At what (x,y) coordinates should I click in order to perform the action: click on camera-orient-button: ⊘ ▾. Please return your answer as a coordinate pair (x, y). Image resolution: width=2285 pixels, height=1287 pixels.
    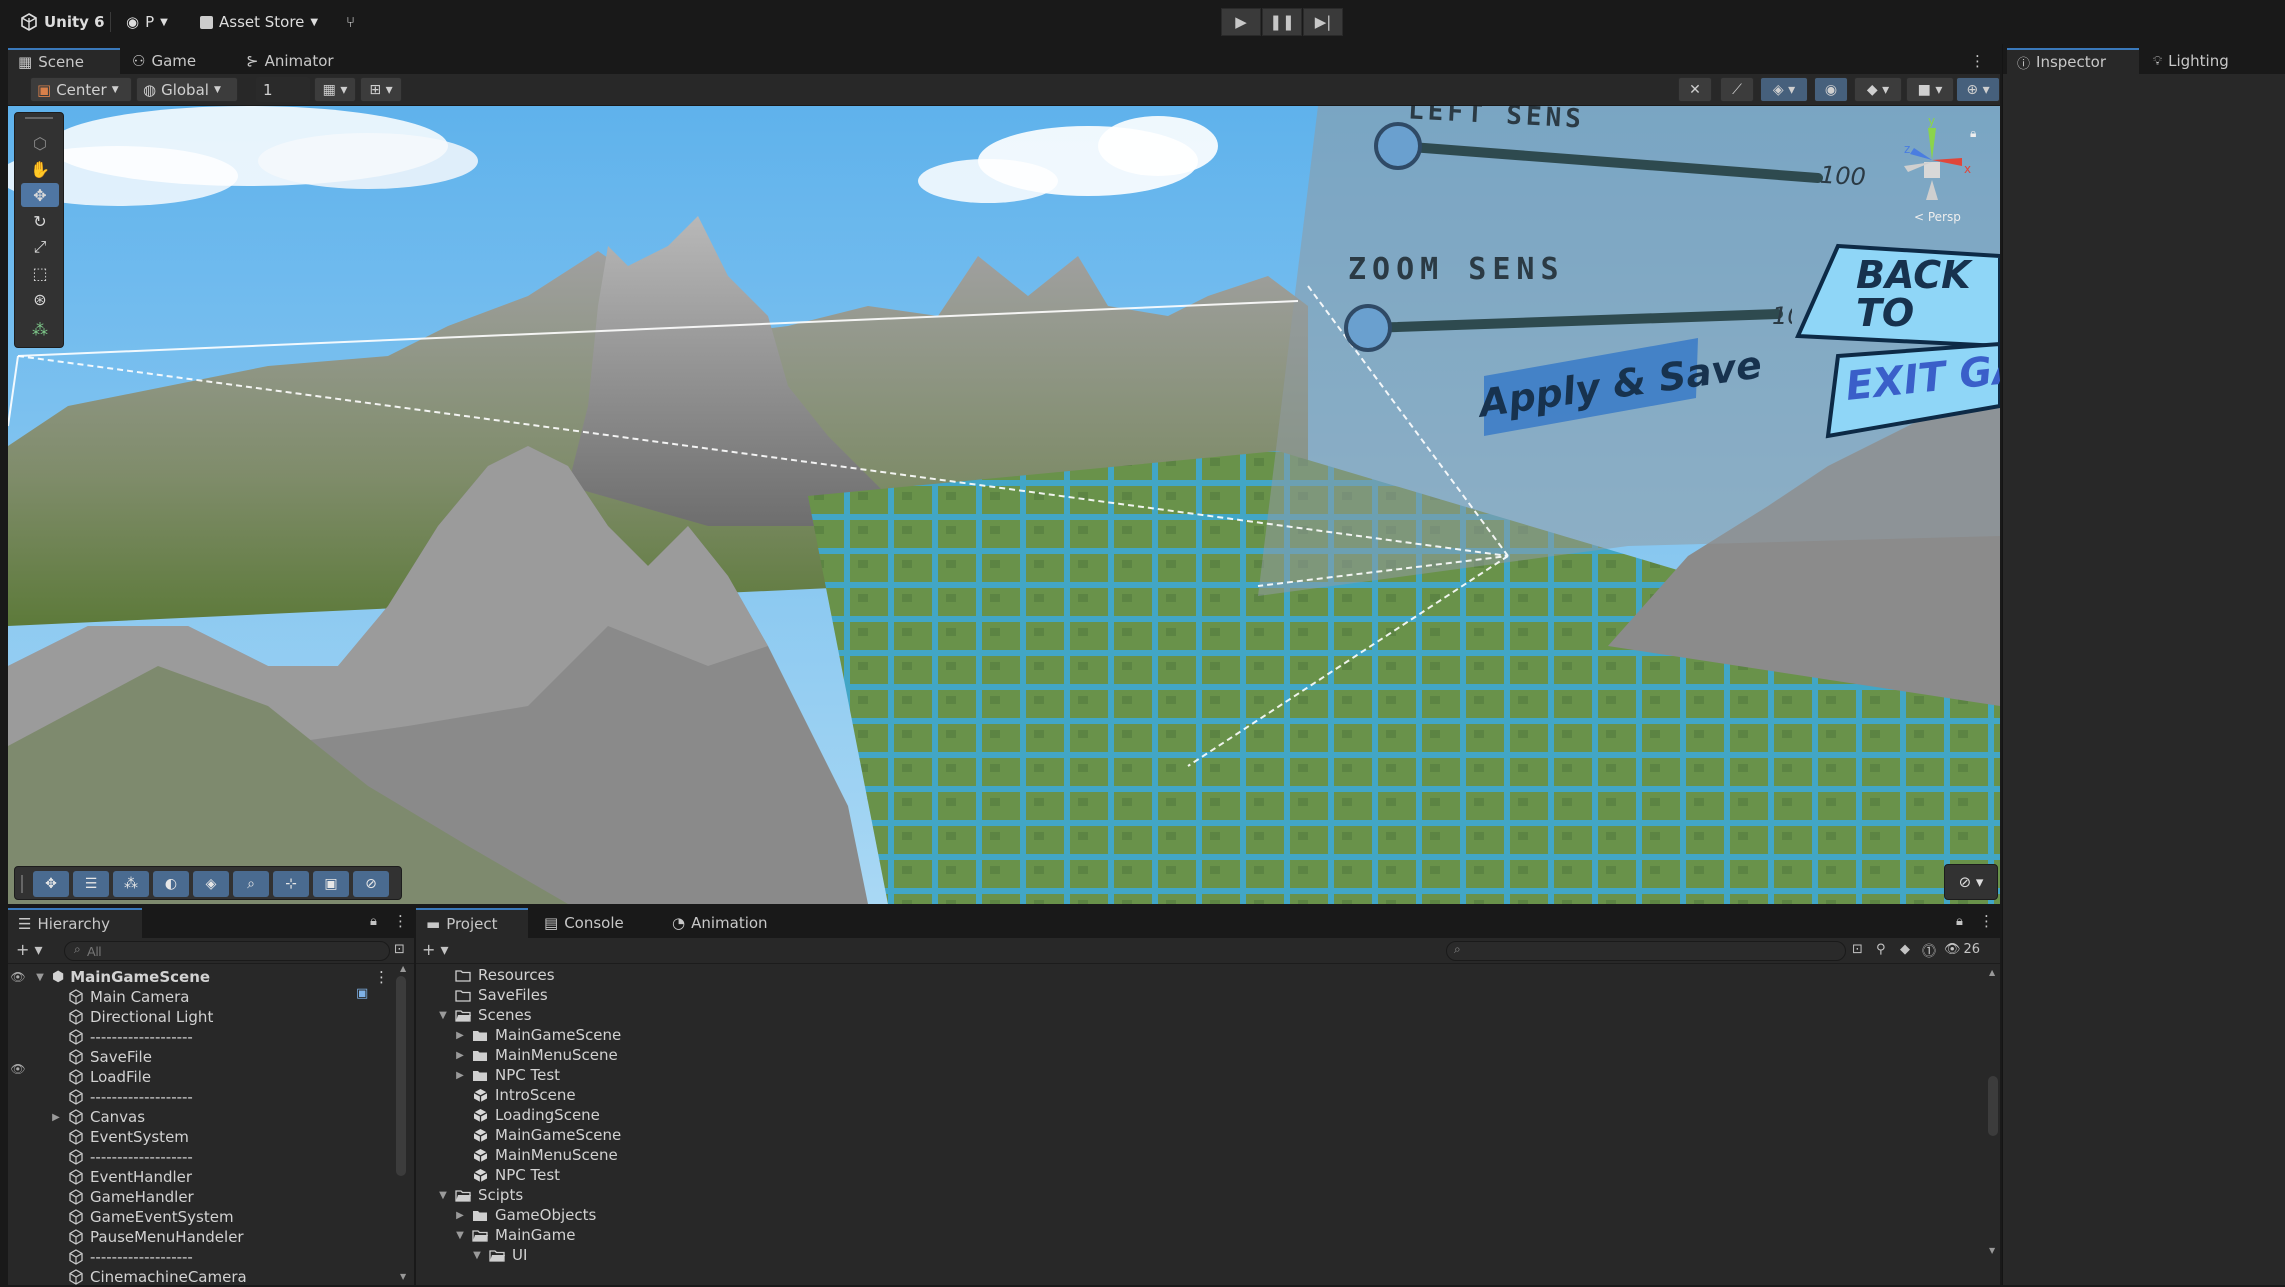
    Looking at the image, I should click on (1971, 882).